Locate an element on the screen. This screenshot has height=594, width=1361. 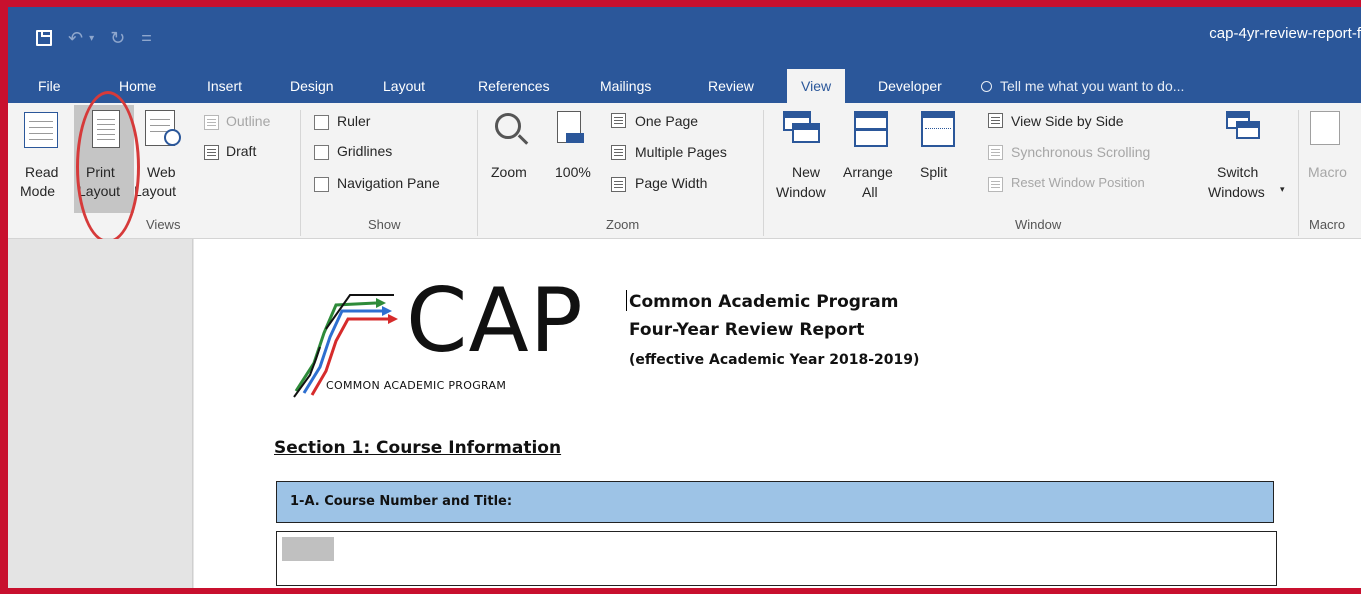
one-page-icon is located at coordinates (618, 120).